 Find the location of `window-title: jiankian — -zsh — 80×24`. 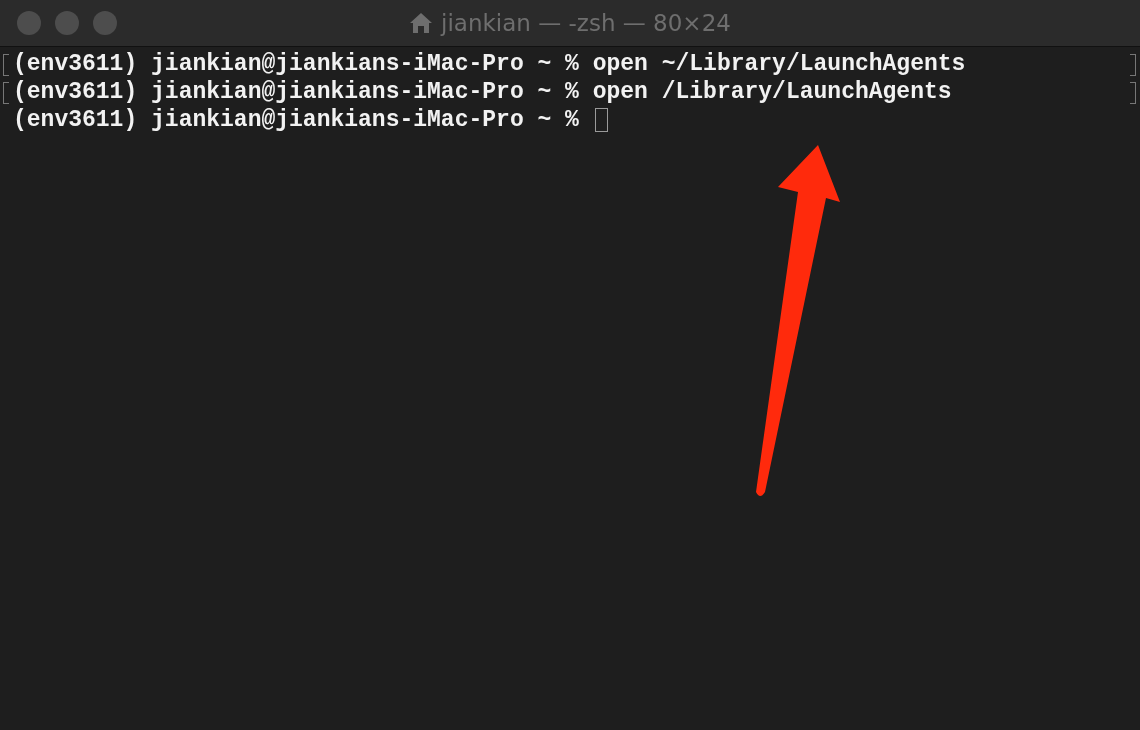

window-title: jiankian — -zsh — 80×24 is located at coordinates (586, 23).